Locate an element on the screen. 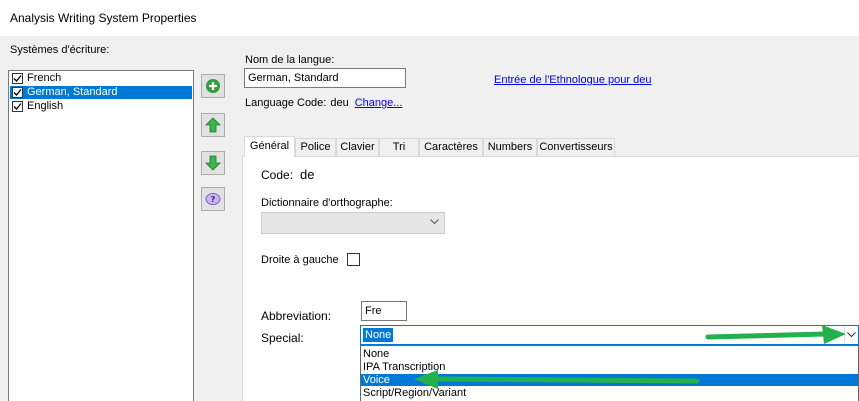 The image size is (859, 401). code-row: Code: de is located at coordinates (288, 174).